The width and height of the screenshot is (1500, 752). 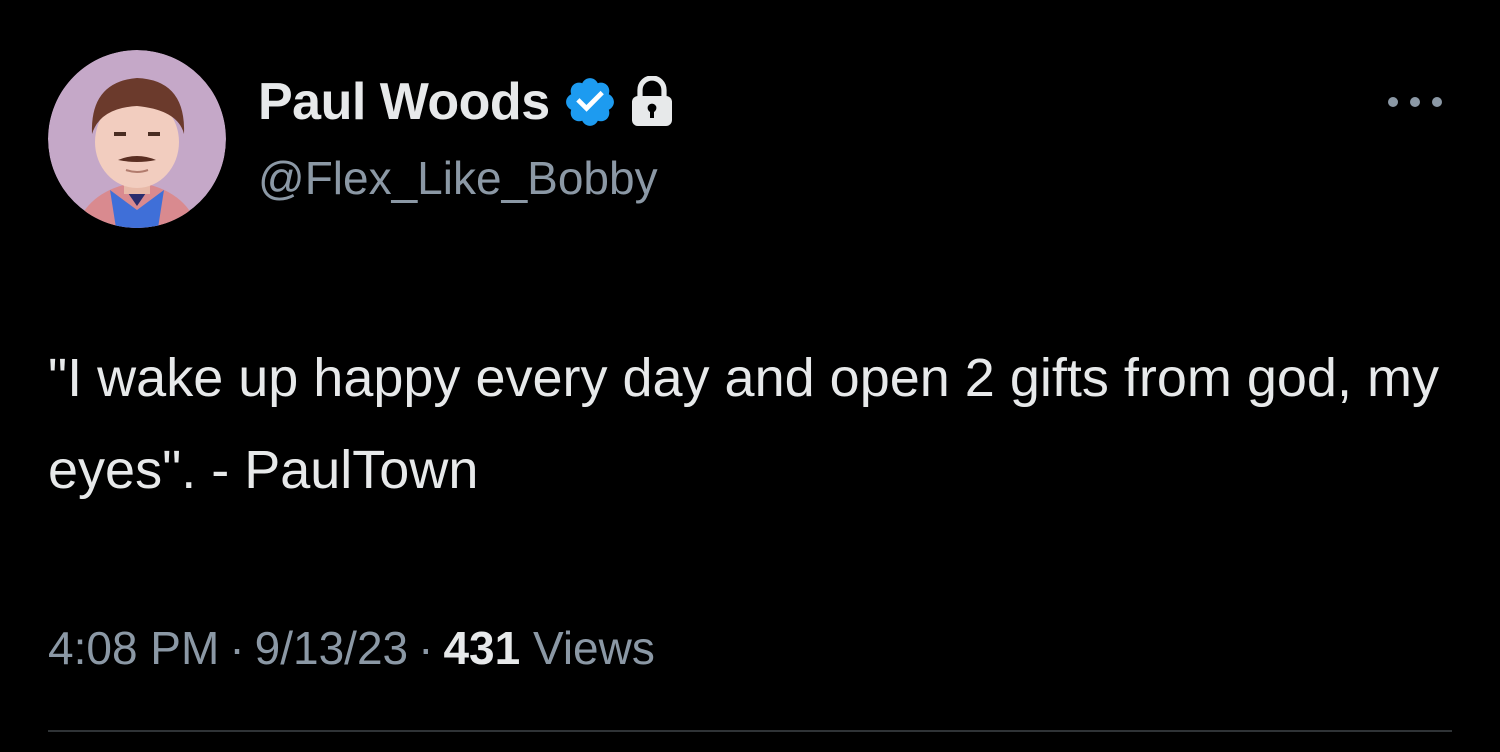 I want to click on avatar-image, so click(x=137, y=139).